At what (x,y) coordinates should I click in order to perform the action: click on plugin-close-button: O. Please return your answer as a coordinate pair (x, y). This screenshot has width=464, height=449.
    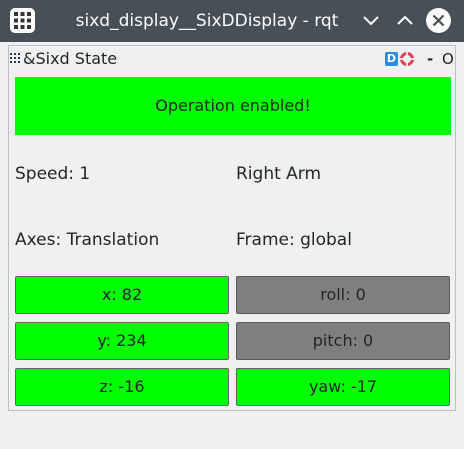
    Looking at the image, I should click on (448, 59).